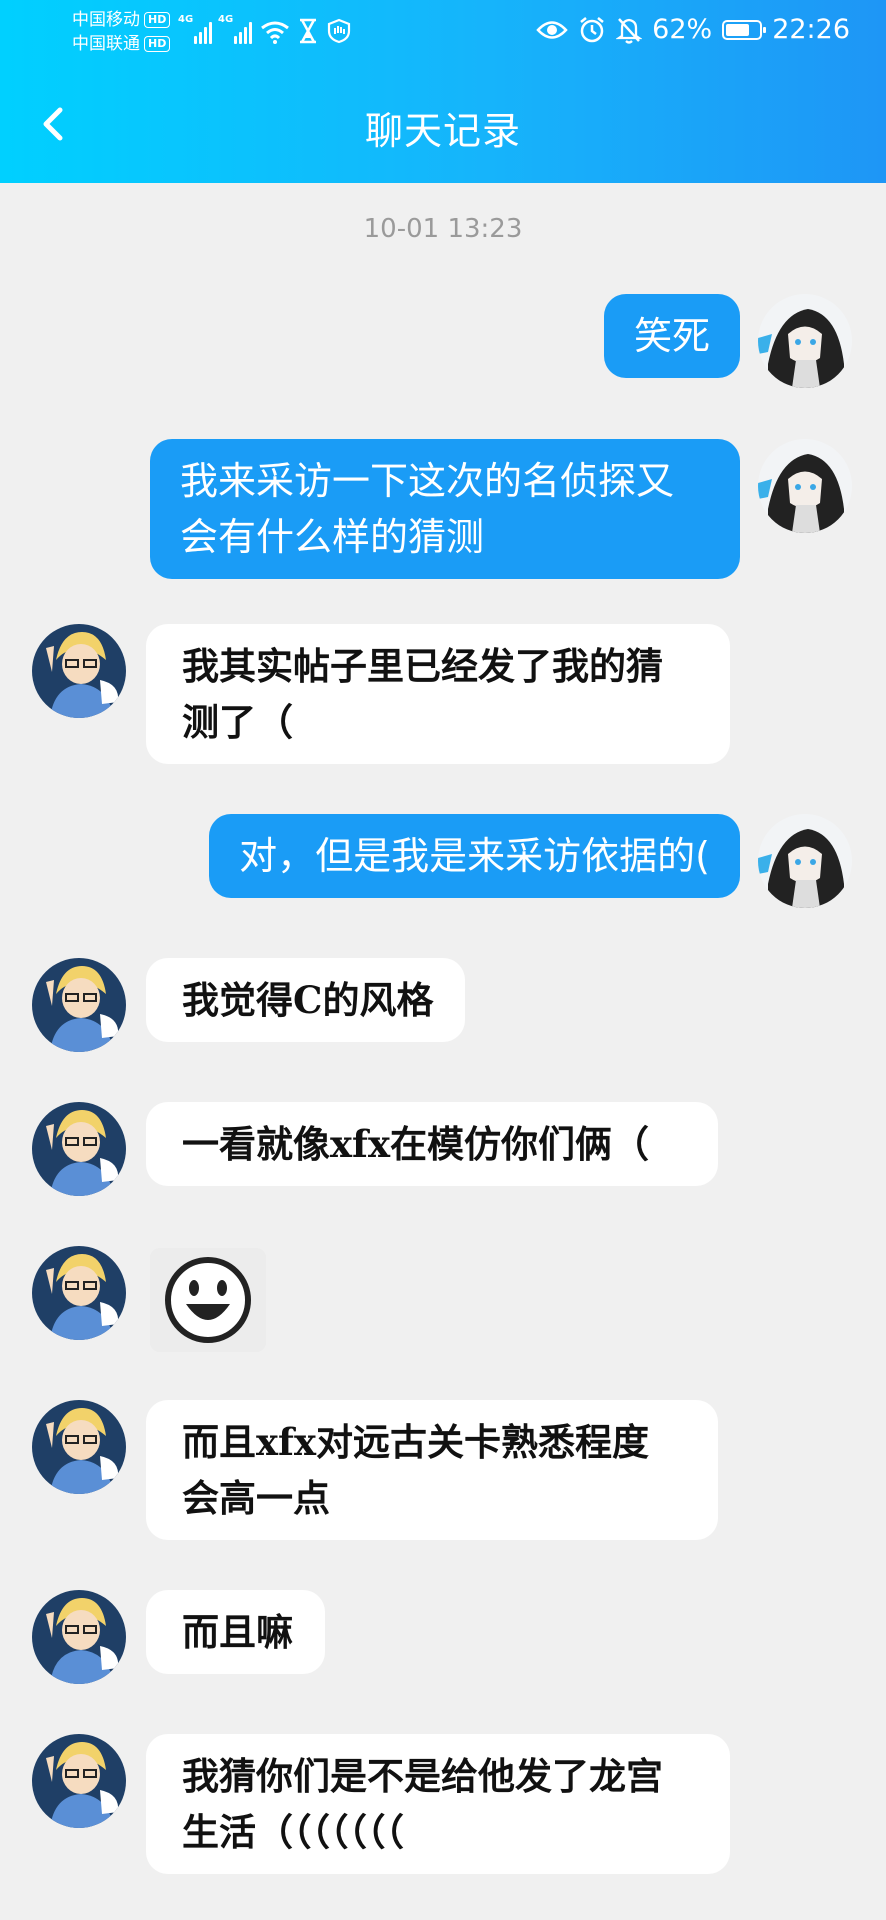 The image size is (886, 1920). What do you see at coordinates (208, 1300) in the screenshot?
I see `smiley-face-sticker` at bounding box center [208, 1300].